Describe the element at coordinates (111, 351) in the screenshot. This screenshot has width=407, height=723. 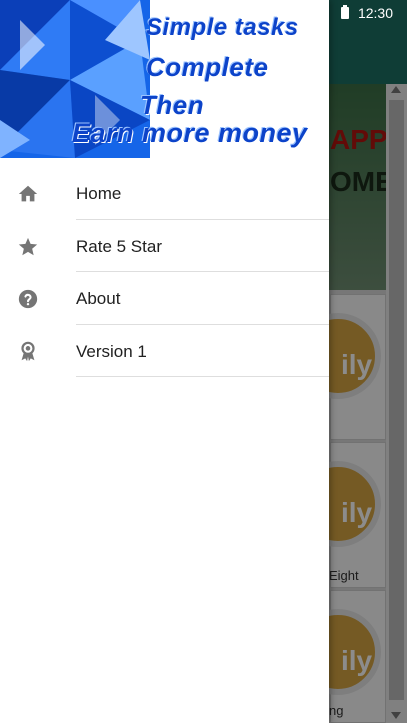
I see `menu-item-label: Version 1` at that location.